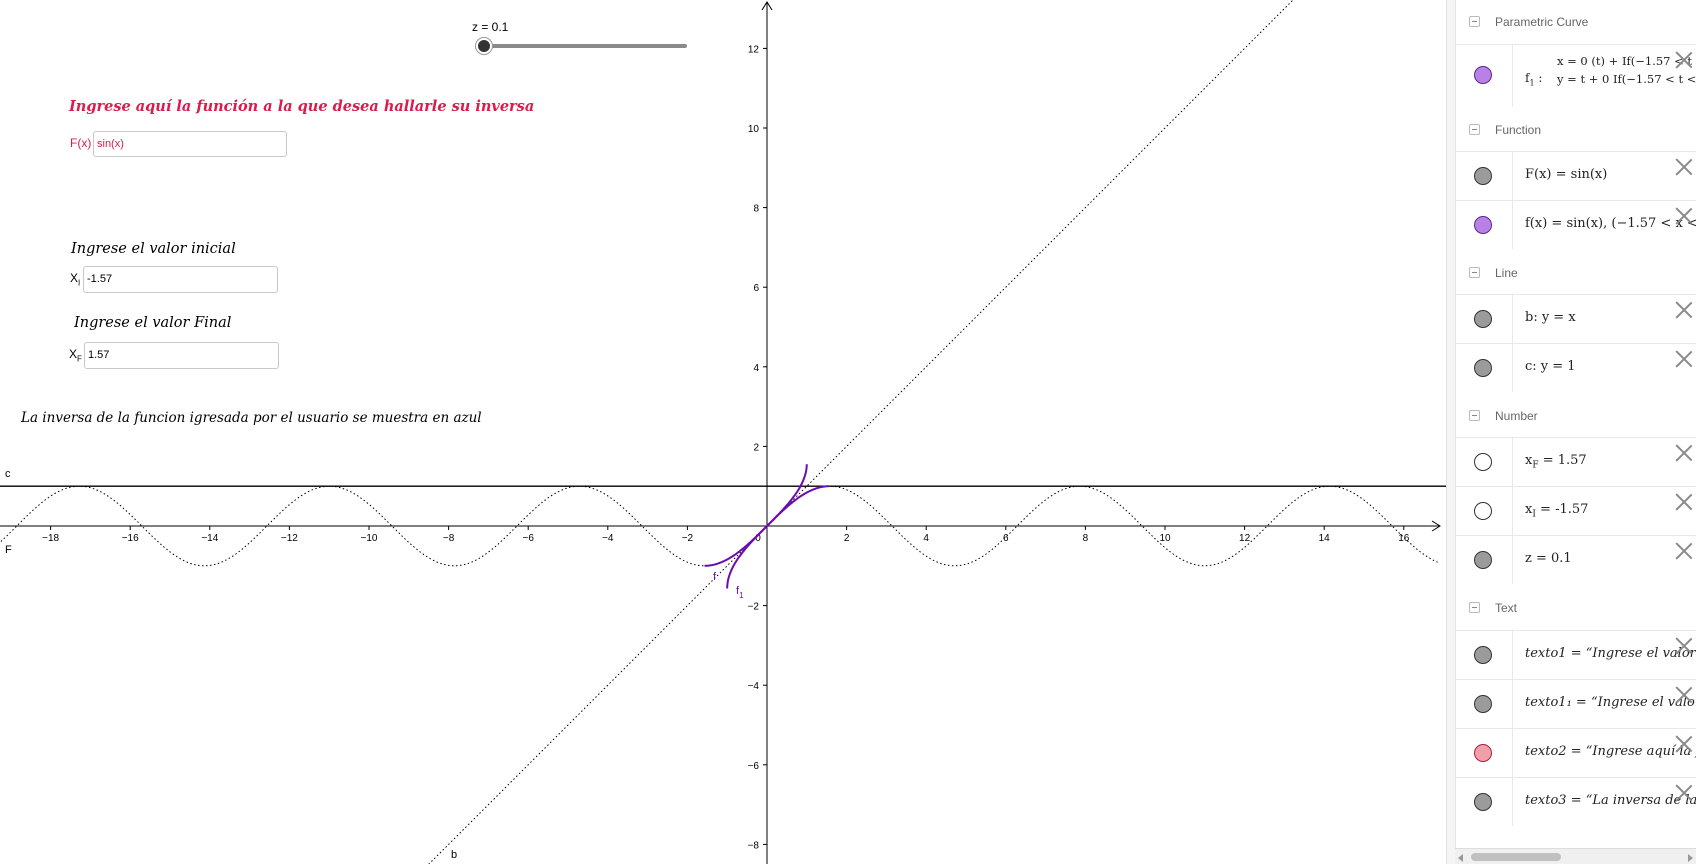 This screenshot has height=864, width=1696. I want to click on function-input: sin(x), so click(190, 144).